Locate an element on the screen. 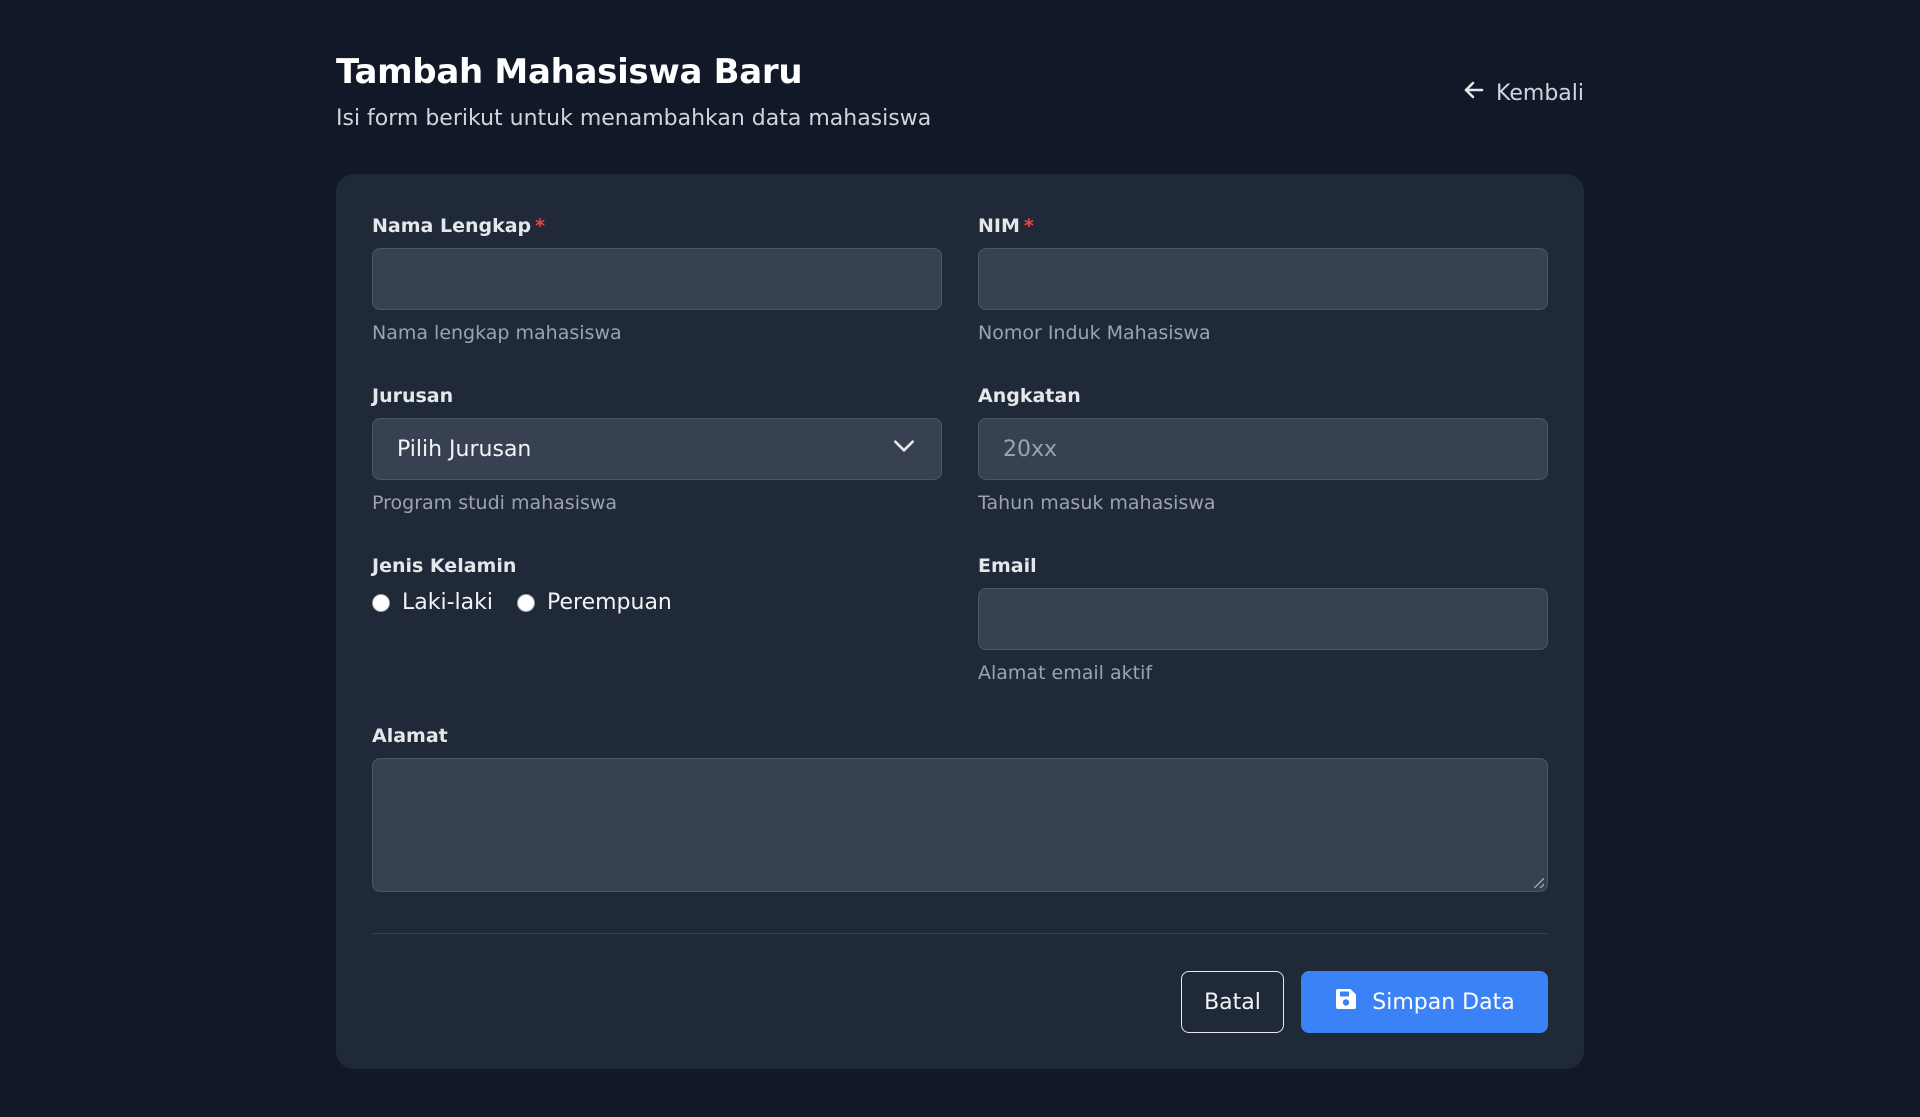 The image size is (1920, 1117). nama-help: Nama lengkap mahasiswa is located at coordinates (497, 333).